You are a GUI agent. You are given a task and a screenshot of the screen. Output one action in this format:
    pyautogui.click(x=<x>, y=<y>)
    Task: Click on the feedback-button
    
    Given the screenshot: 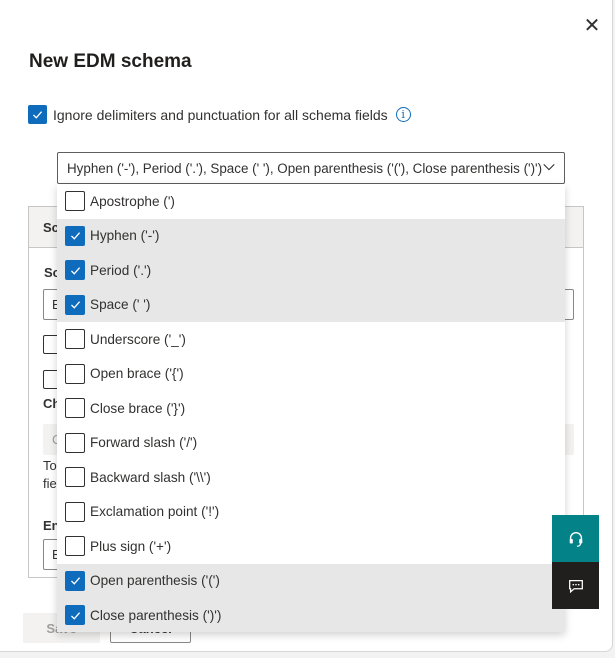 What is the action you would take?
    pyautogui.click(x=575, y=585)
    